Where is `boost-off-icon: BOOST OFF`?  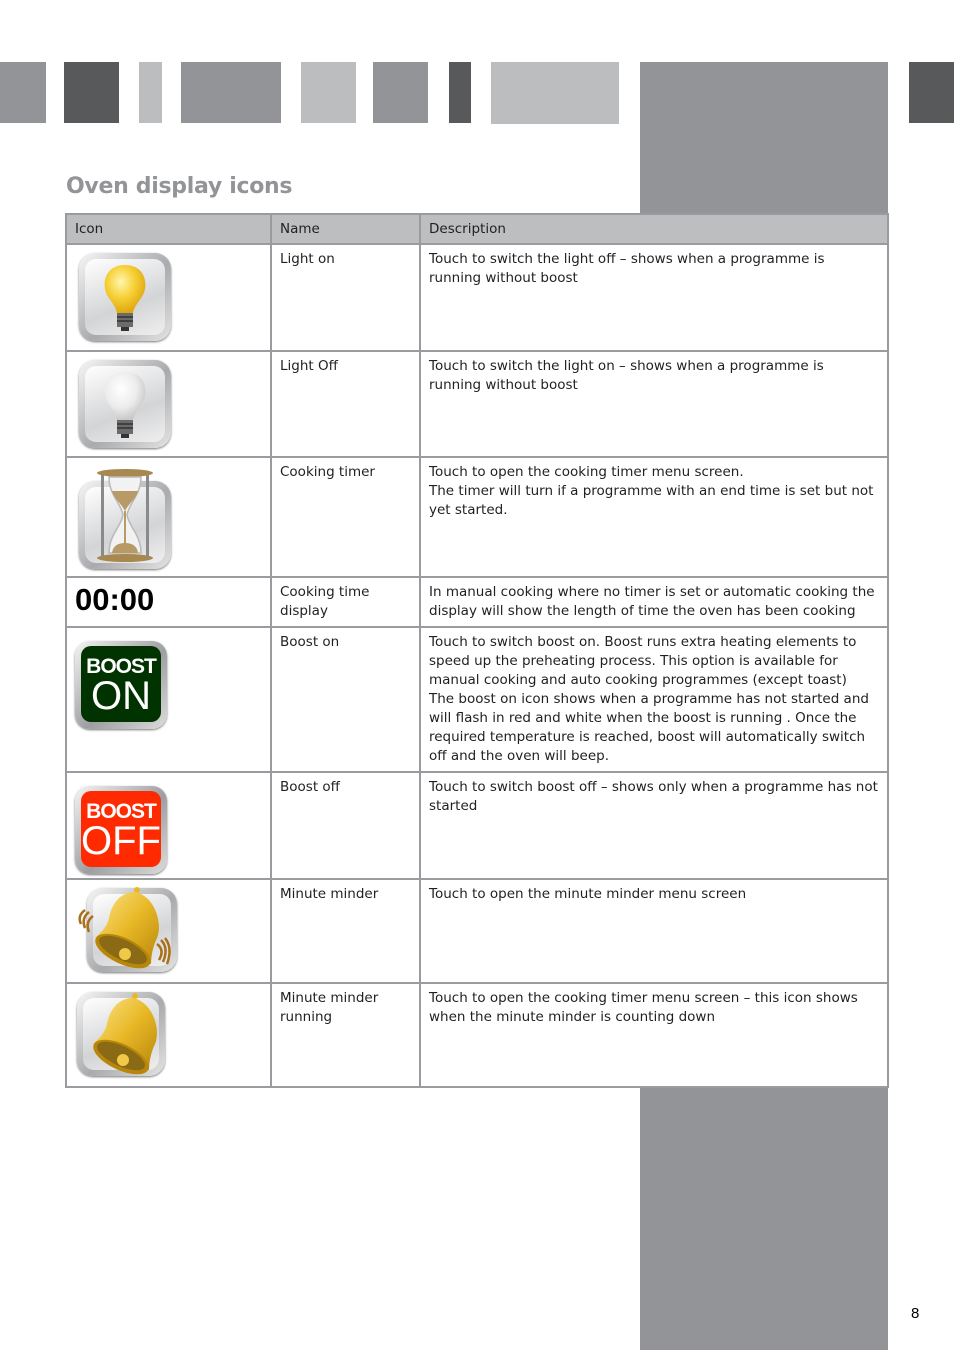 boost-off-icon: BOOST OFF is located at coordinates (121, 830).